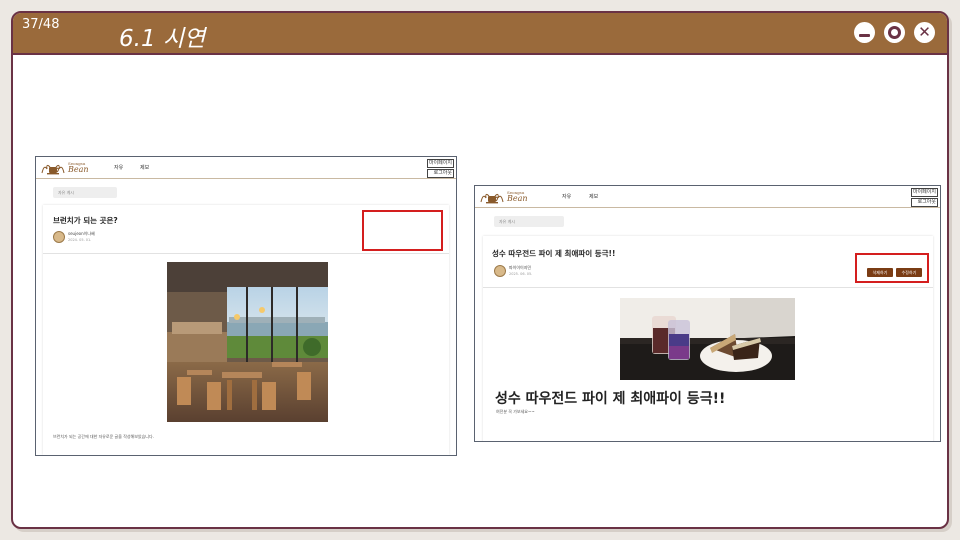 This screenshot has width=960, height=540. What do you see at coordinates (162, 39) in the screenshot?
I see `slide-title: 6.1 시연` at bounding box center [162, 39].